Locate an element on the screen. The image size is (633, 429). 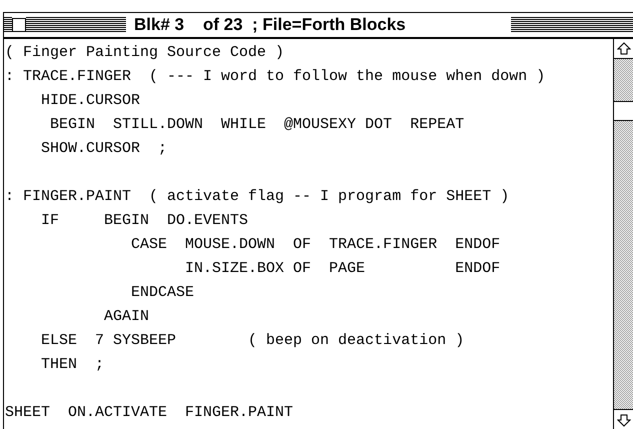
code-line: SHEET ON.ACTIVATE FINGER.PAINT is located at coordinates (149, 413).